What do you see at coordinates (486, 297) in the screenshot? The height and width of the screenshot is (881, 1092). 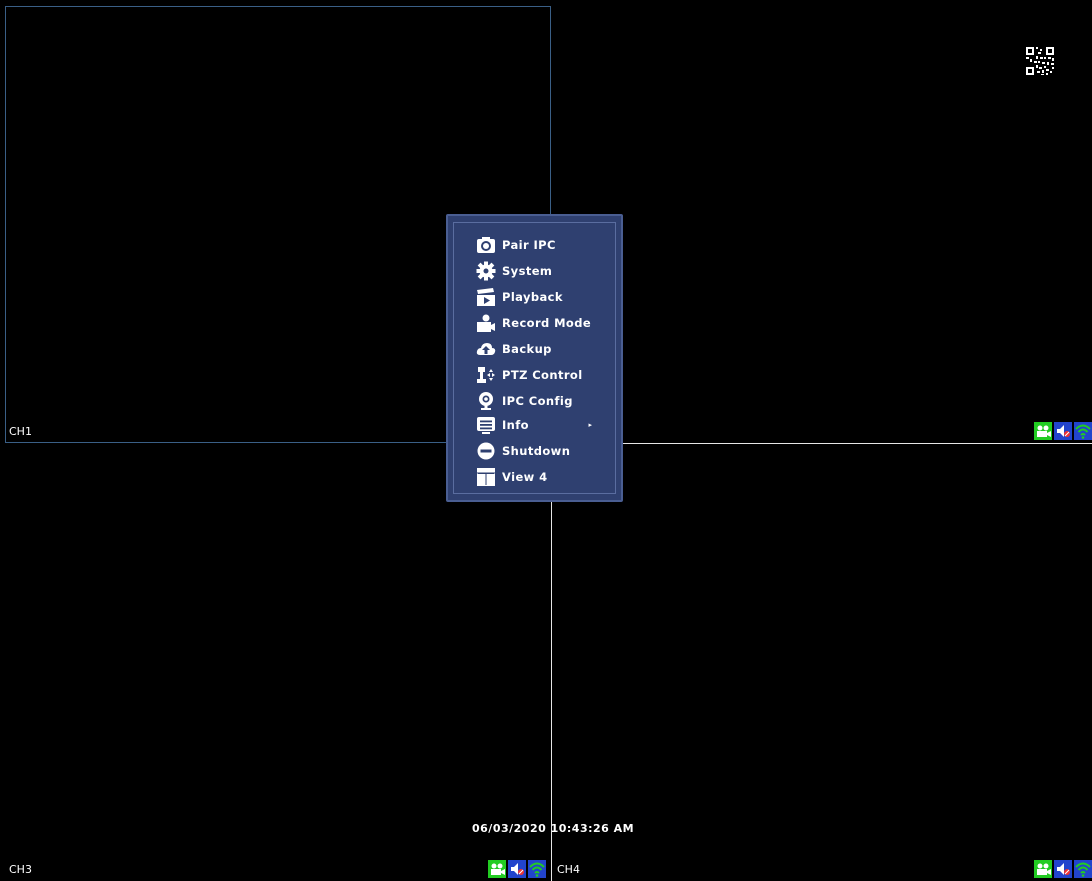 I see `clapperboard-icon` at bounding box center [486, 297].